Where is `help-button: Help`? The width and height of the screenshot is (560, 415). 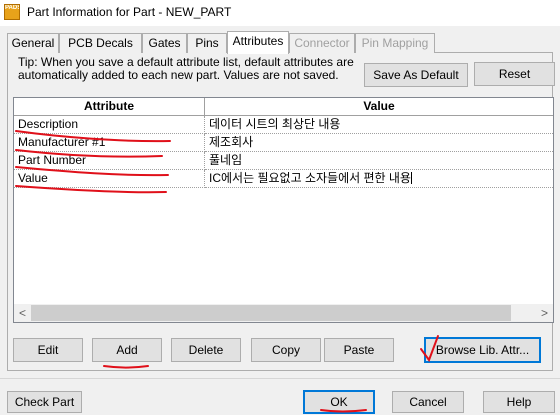 help-button: Help is located at coordinates (519, 402).